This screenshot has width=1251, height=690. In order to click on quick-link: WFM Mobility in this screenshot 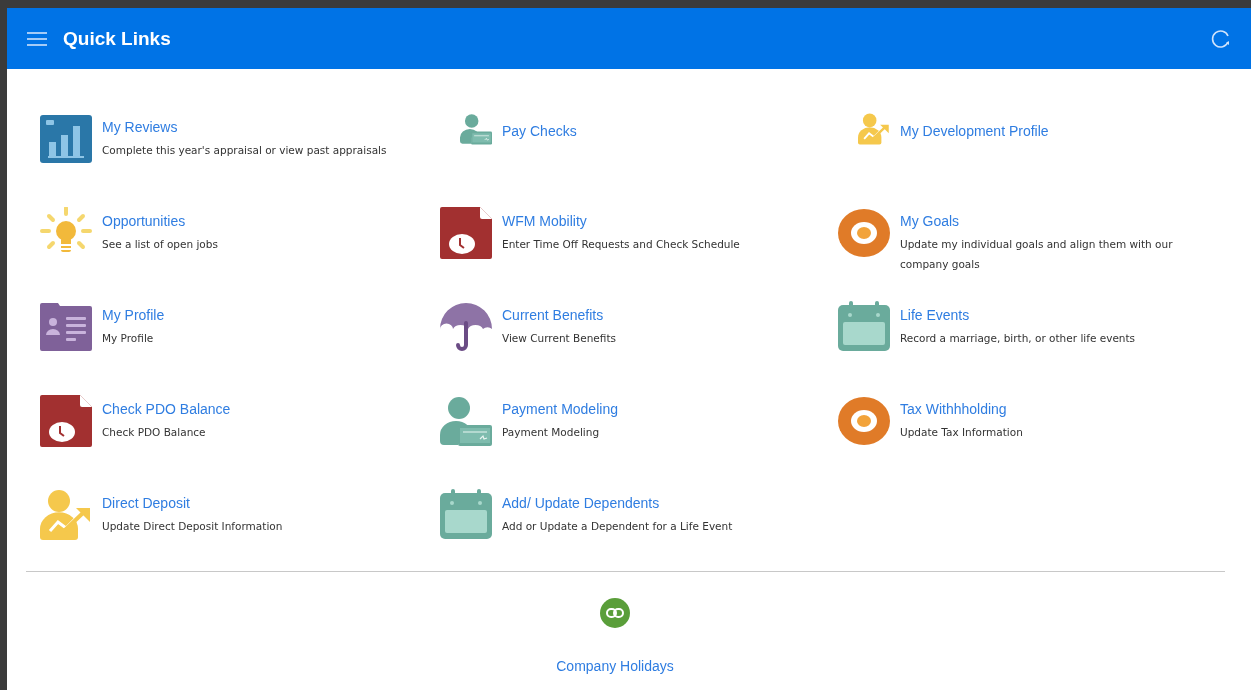, I will do `click(621, 221)`.